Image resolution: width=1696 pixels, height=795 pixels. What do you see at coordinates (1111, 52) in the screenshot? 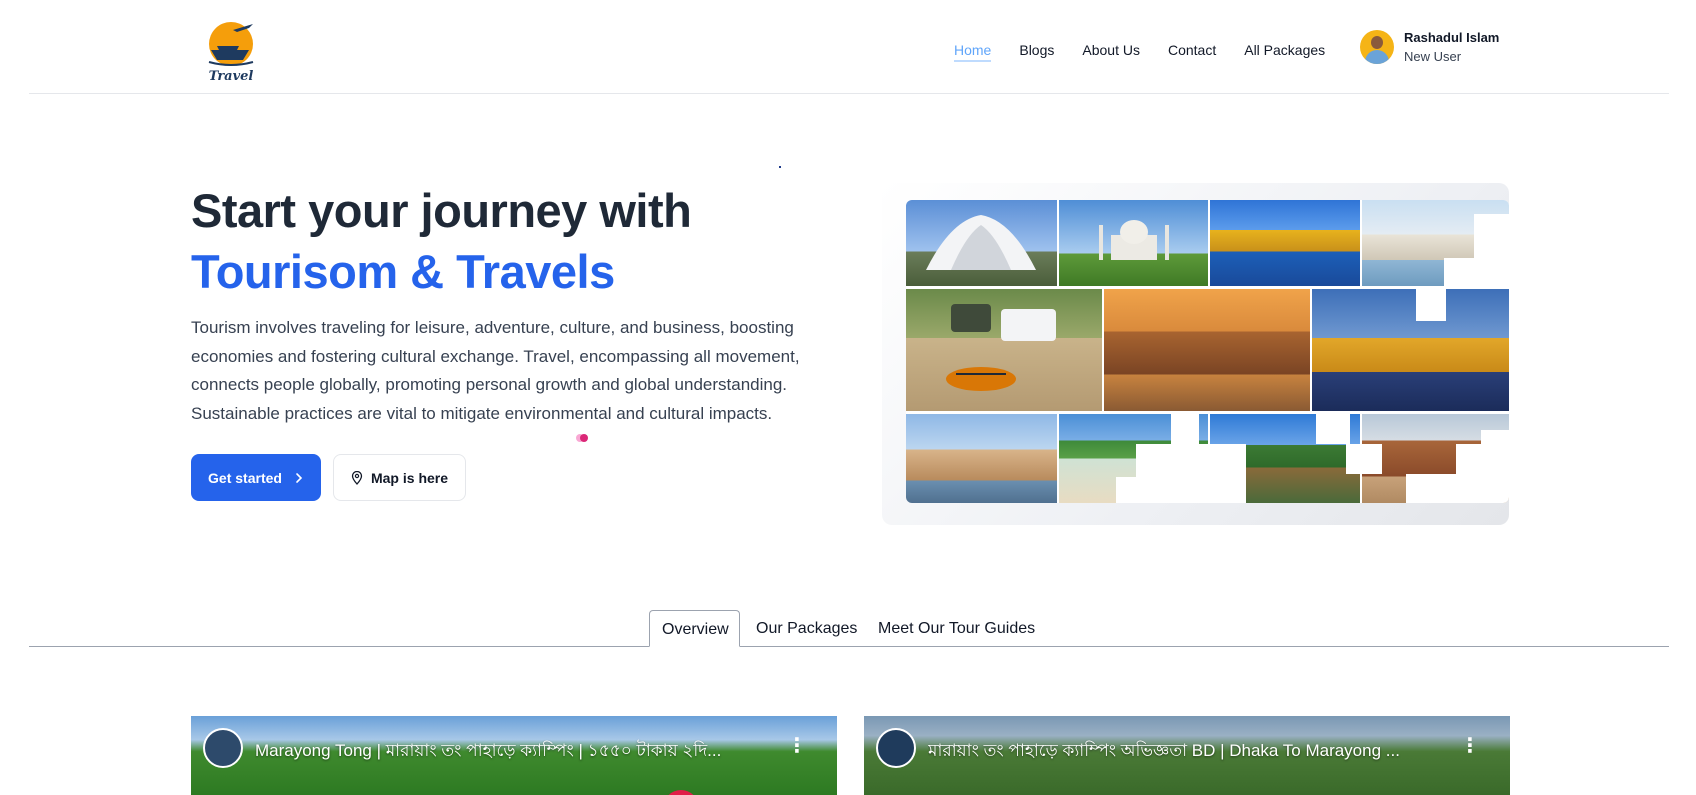
I see `nav-about-us: About Us` at bounding box center [1111, 52].